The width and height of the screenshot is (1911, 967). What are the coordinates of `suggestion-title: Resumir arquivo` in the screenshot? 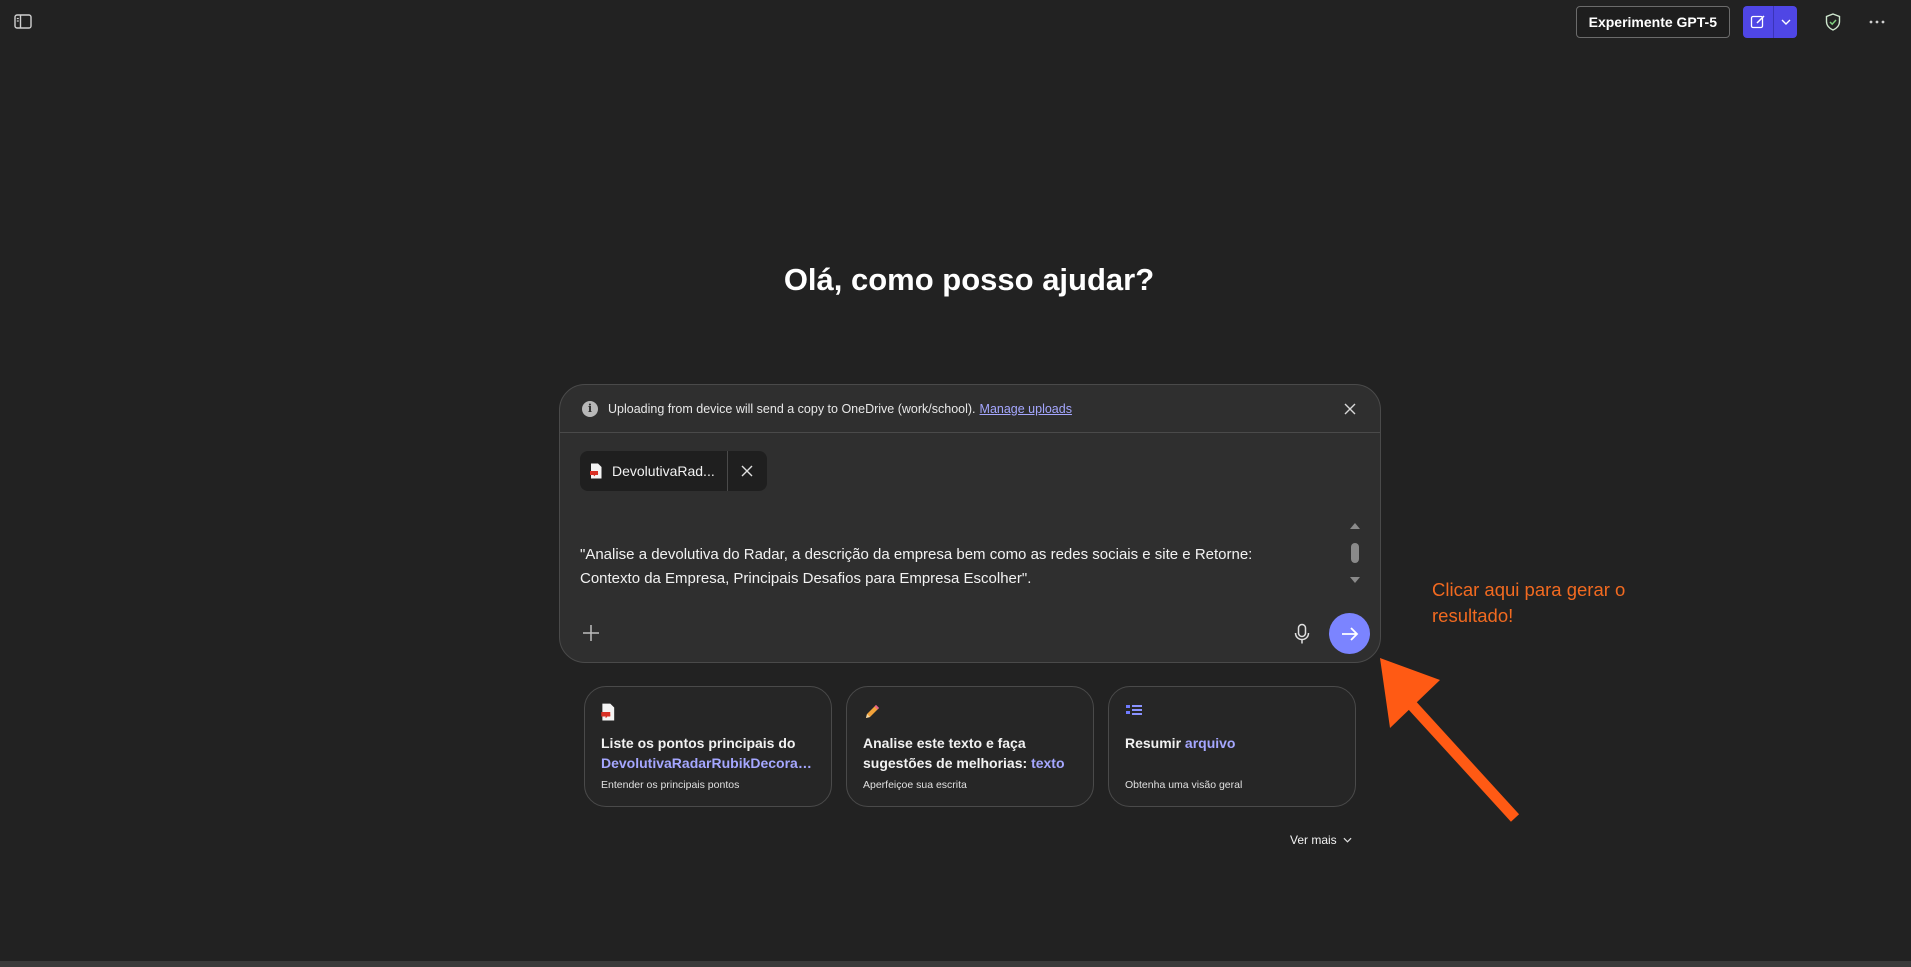 It's located at (1232, 743).